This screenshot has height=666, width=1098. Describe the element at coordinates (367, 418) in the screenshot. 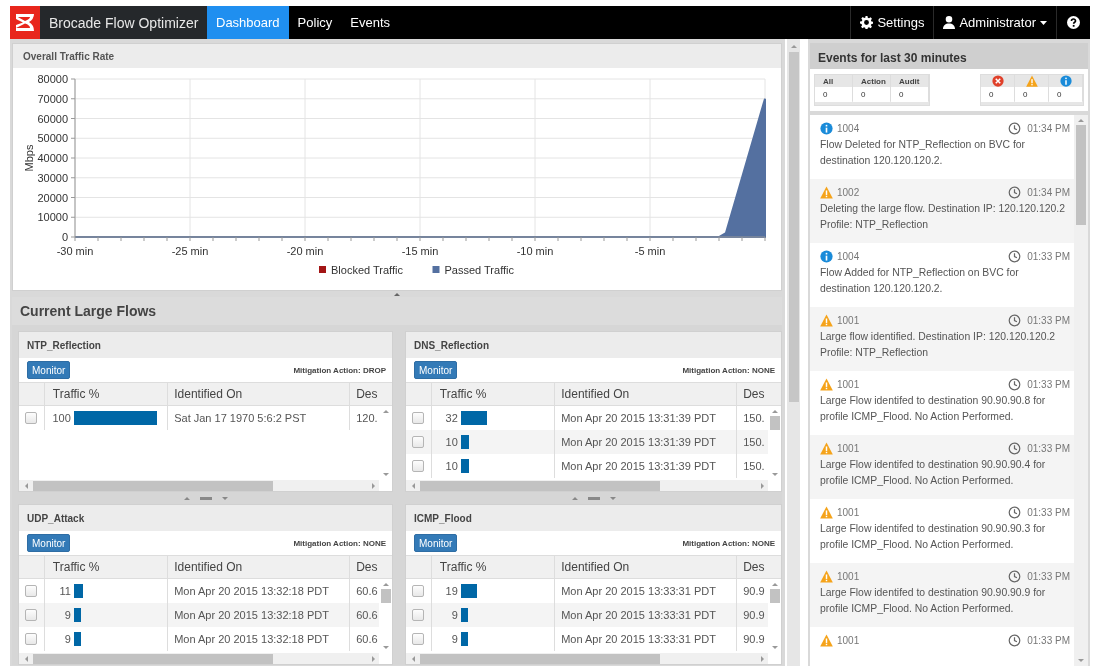

I see `table-cell: 120.` at that location.